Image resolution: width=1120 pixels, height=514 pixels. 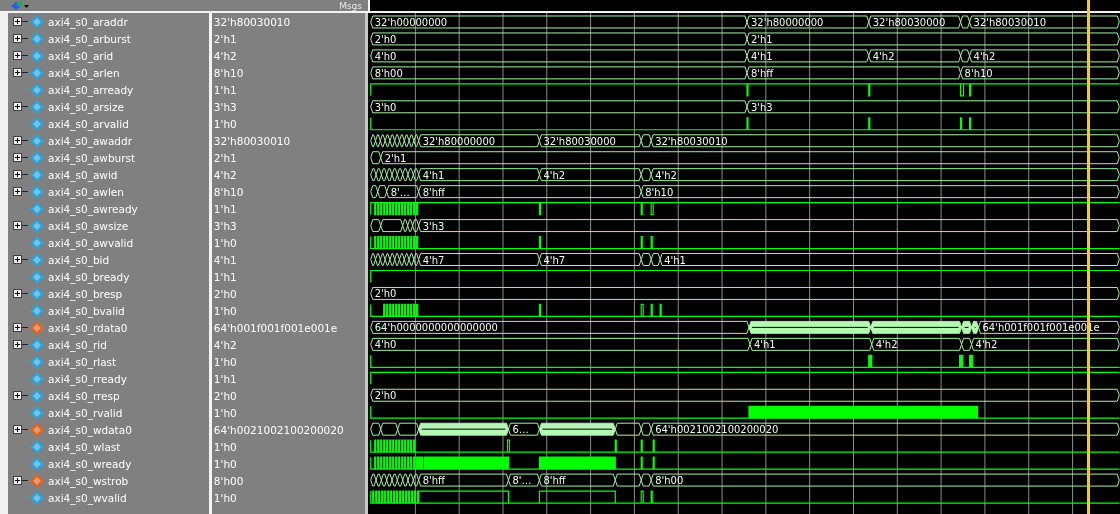 What do you see at coordinates (92, 157) in the screenshot?
I see `signal-name: axi4_s0_awburst` at bounding box center [92, 157].